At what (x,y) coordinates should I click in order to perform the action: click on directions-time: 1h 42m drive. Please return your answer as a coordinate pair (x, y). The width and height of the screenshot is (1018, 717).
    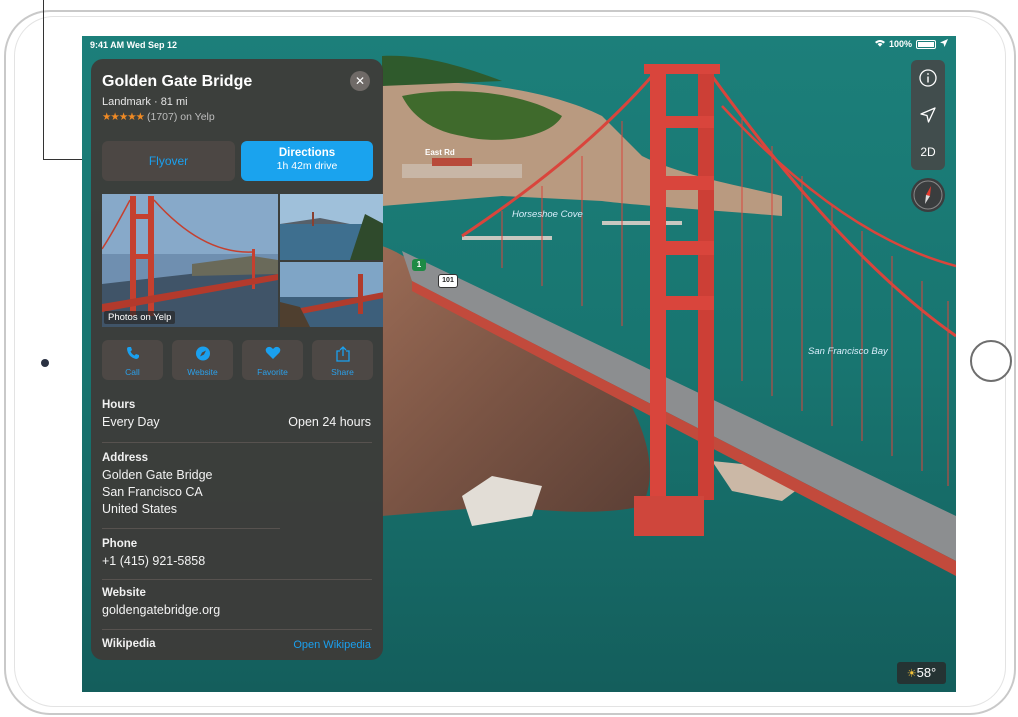
    Looking at the image, I should click on (307, 166).